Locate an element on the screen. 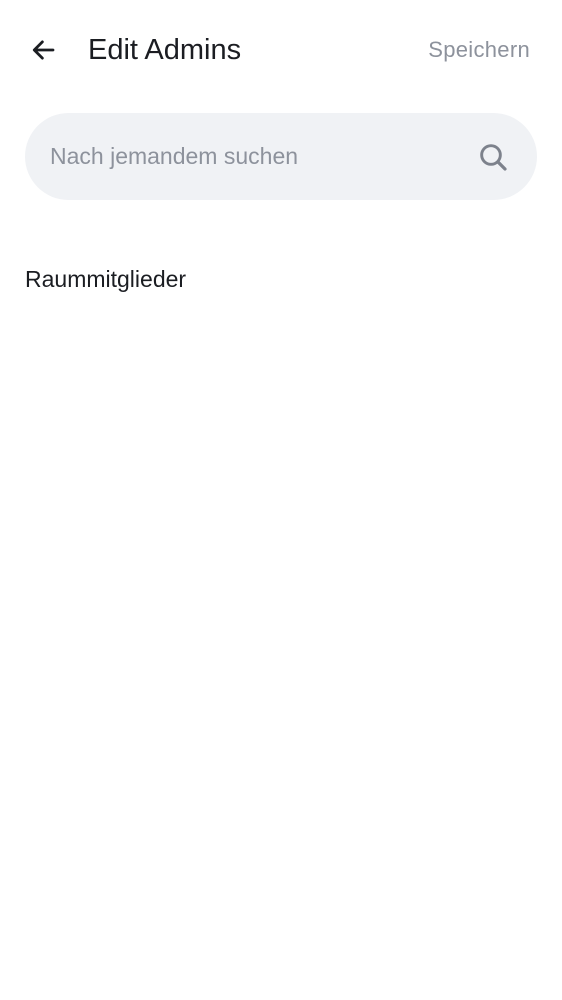 The height and width of the screenshot is (1000, 562). search-bar is located at coordinates (281, 156).